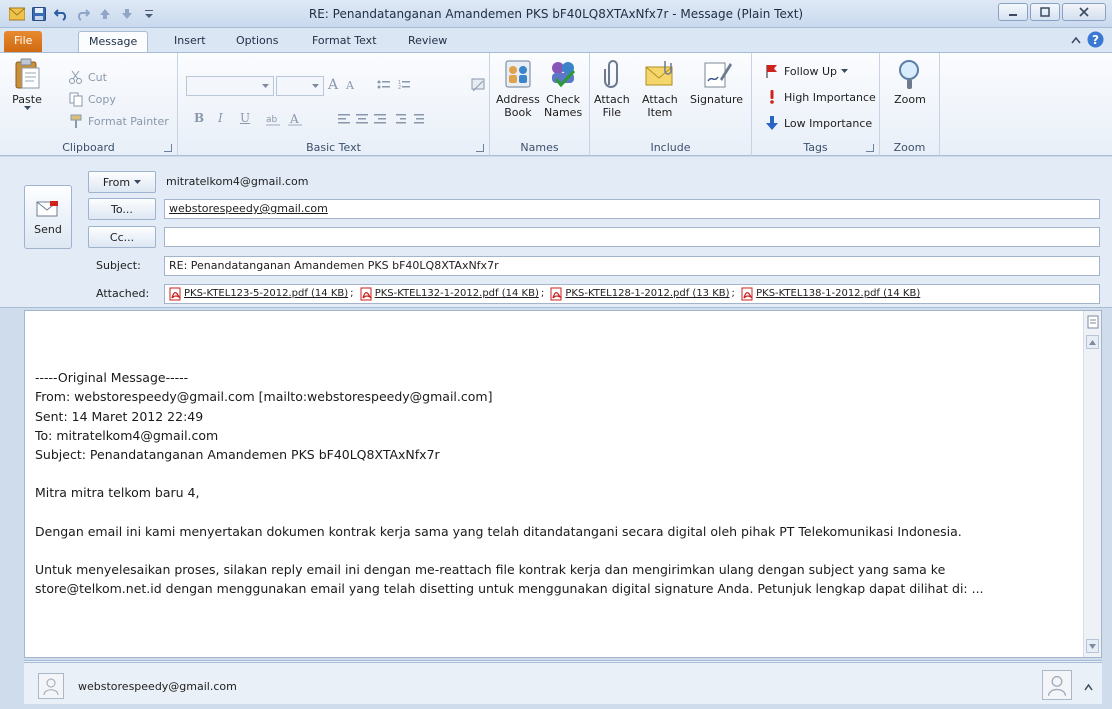 This screenshot has height=709, width=1112. I want to click on body-line: To: mitratelkom4@gmail.com, so click(127, 435).